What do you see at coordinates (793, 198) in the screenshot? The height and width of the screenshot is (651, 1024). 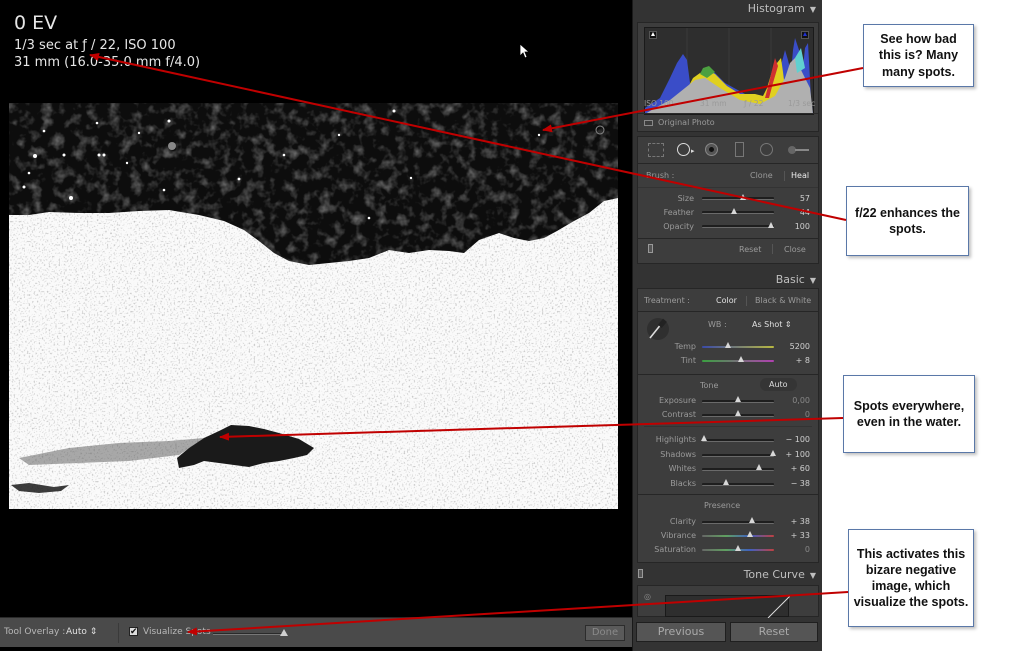 I see `size-value: 57` at bounding box center [793, 198].